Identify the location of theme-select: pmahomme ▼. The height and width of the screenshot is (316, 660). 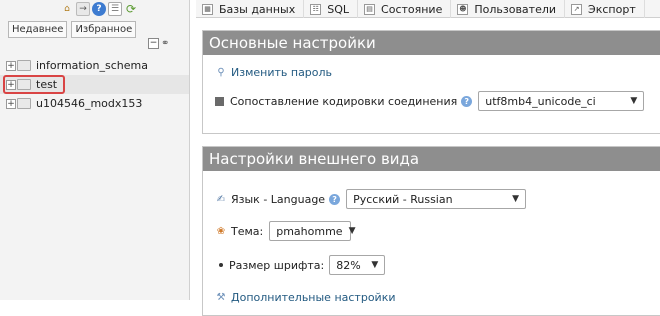
(312, 231).